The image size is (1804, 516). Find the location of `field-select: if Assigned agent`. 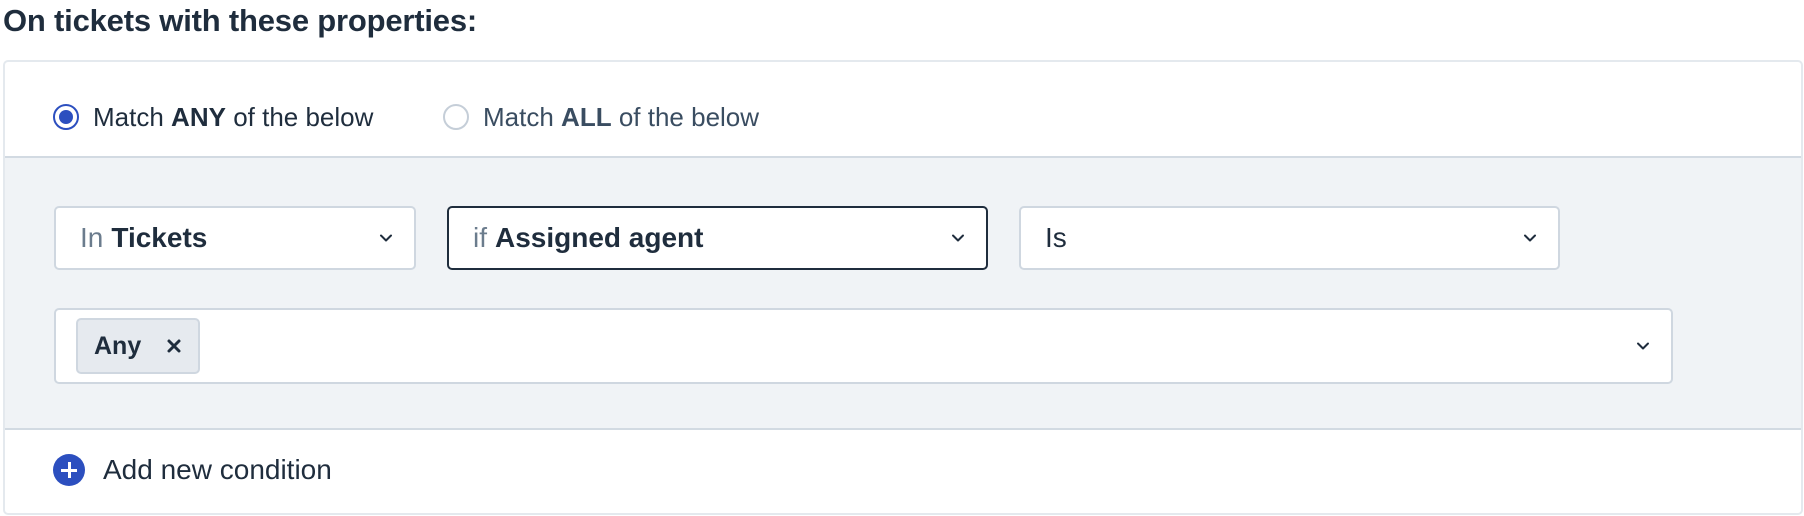

field-select: if Assigned agent is located at coordinates (717, 238).